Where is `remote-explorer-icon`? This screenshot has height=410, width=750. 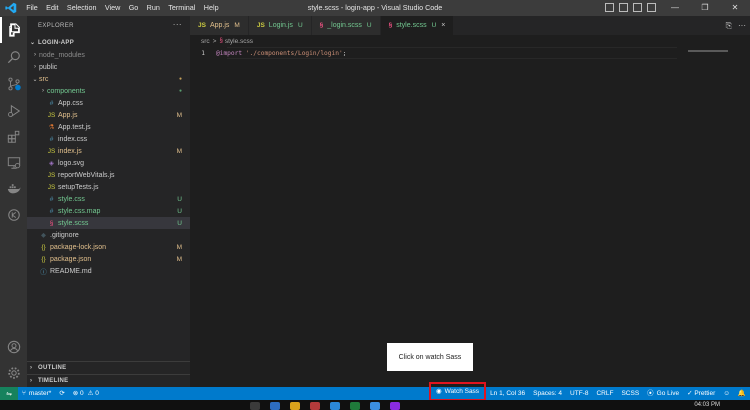 remote-explorer-icon is located at coordinates (13, 163).